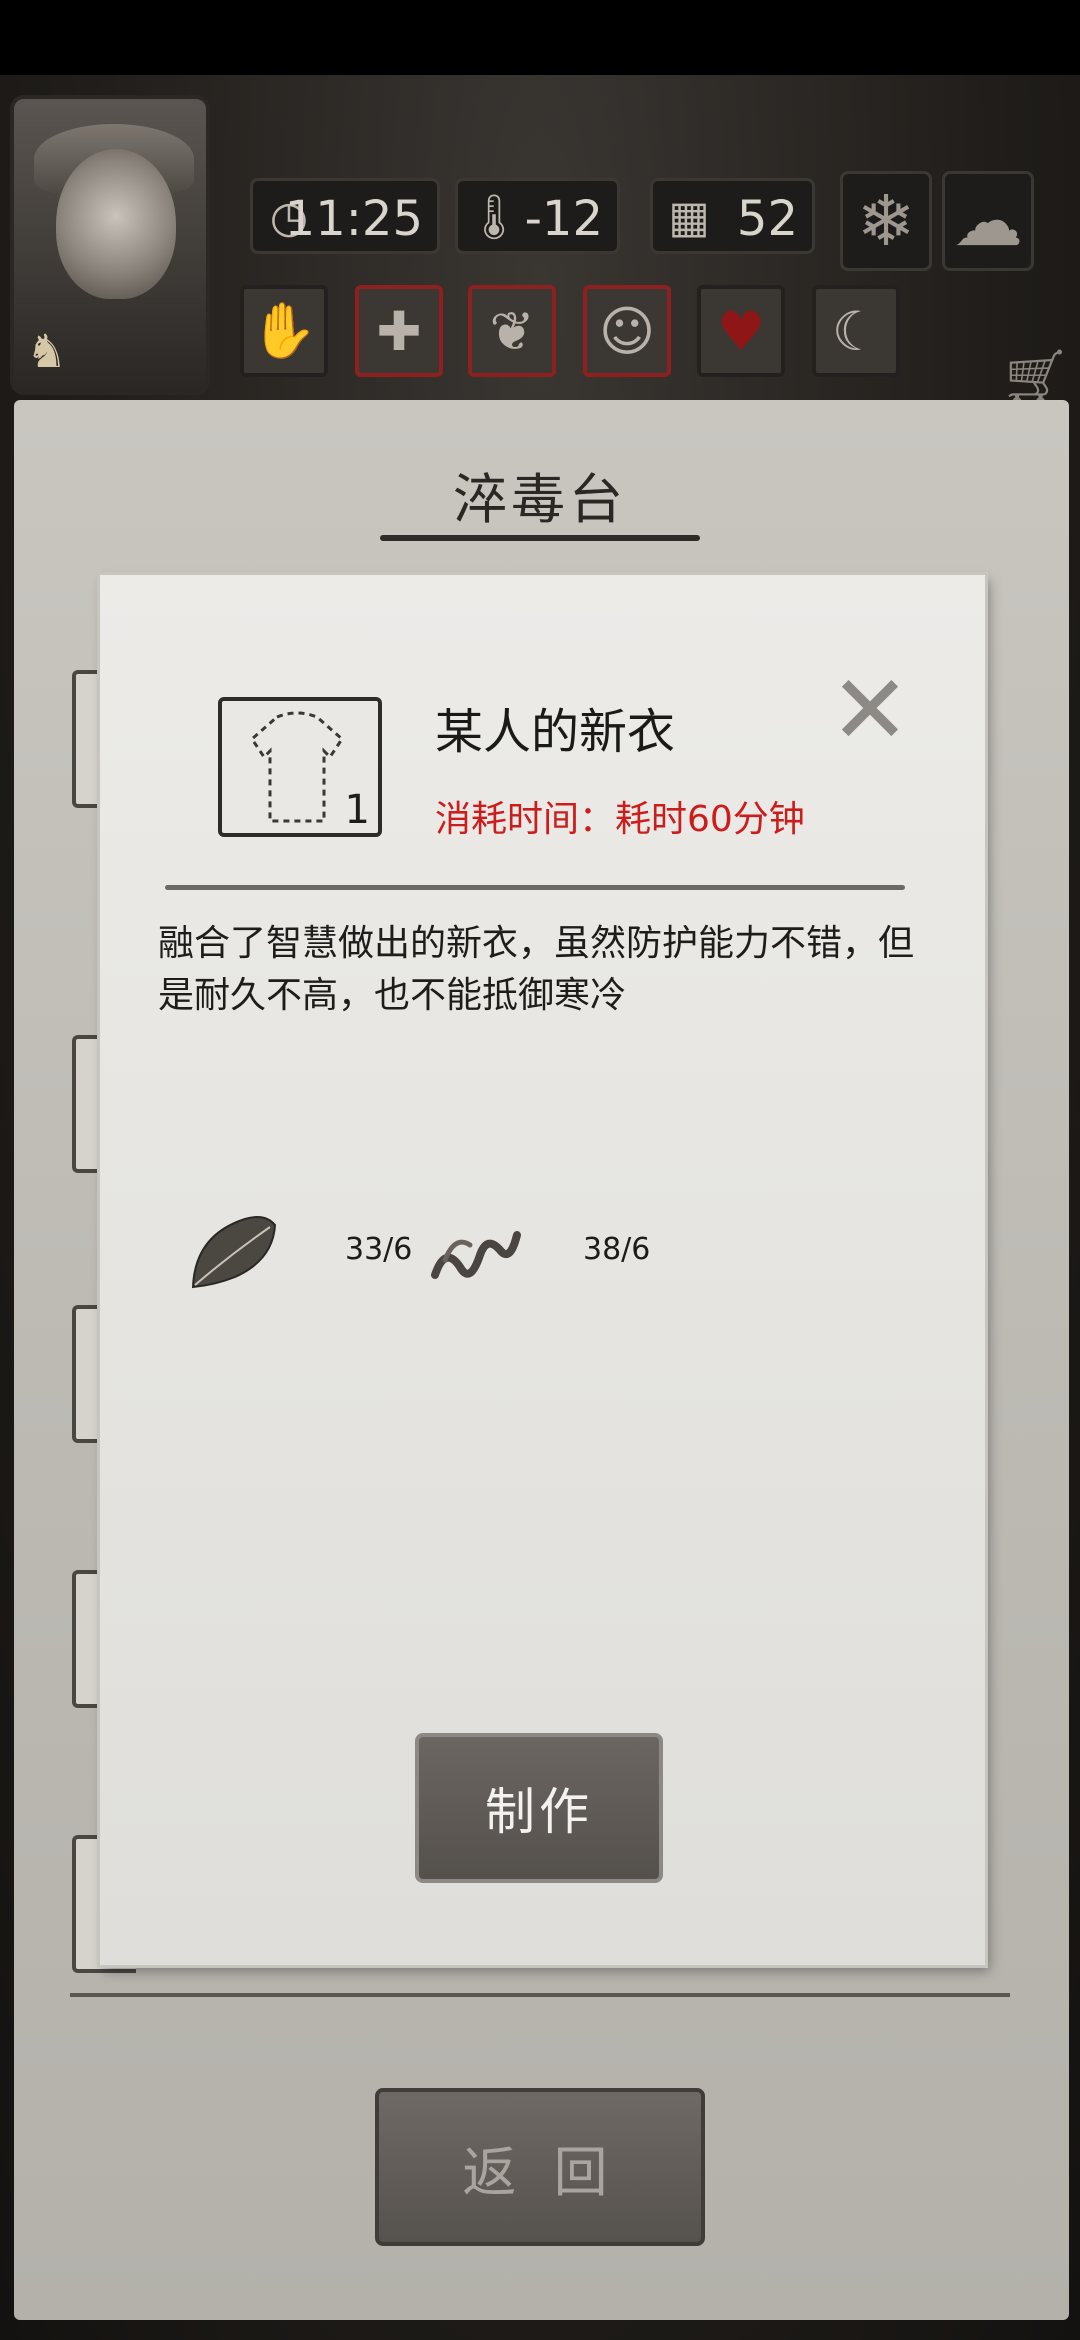  I want to click on camel-icon: ♞, so click(47, 351).